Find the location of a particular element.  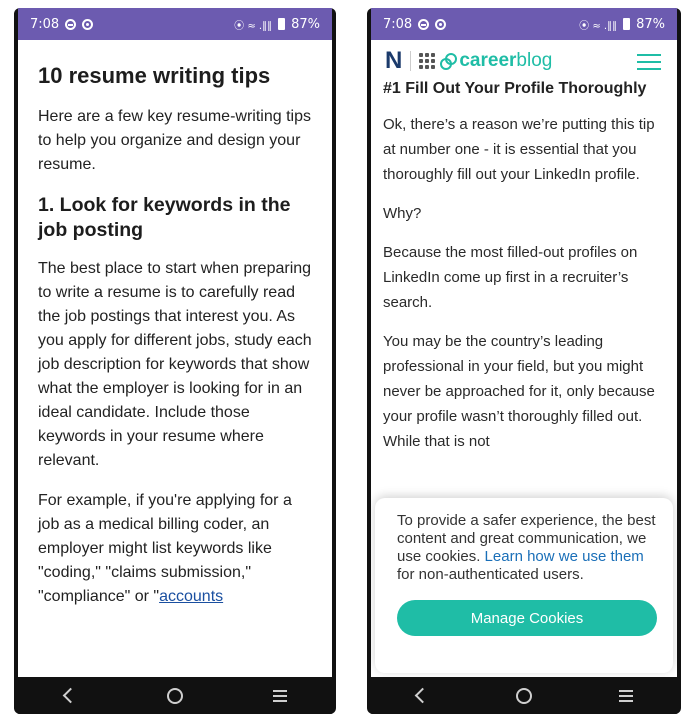

cookie-text-end: for non-authenticated users. is located at coordinates (490, 574).